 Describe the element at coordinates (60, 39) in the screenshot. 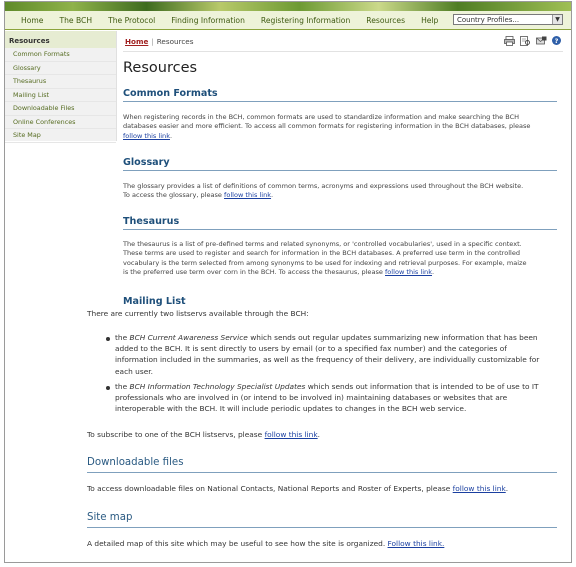

I see `sidebar-heading: Resources` at that location.